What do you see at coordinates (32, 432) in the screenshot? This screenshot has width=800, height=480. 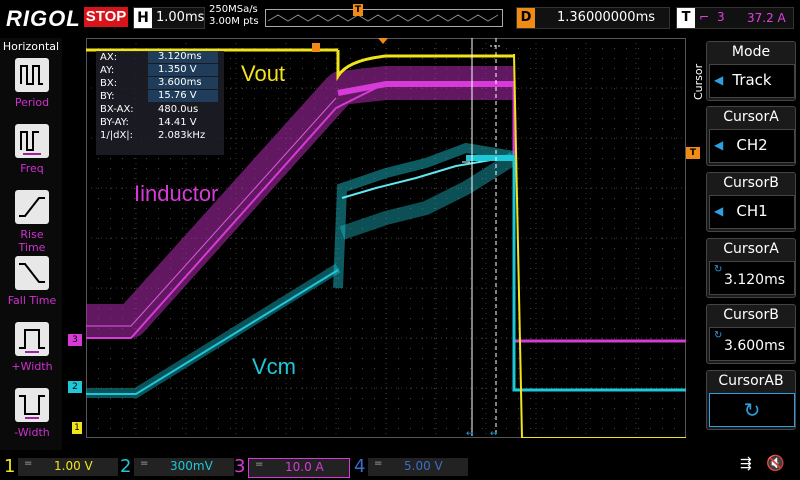 I see `measure-minus-width-label: -Width` at bounding box center [32, 432].